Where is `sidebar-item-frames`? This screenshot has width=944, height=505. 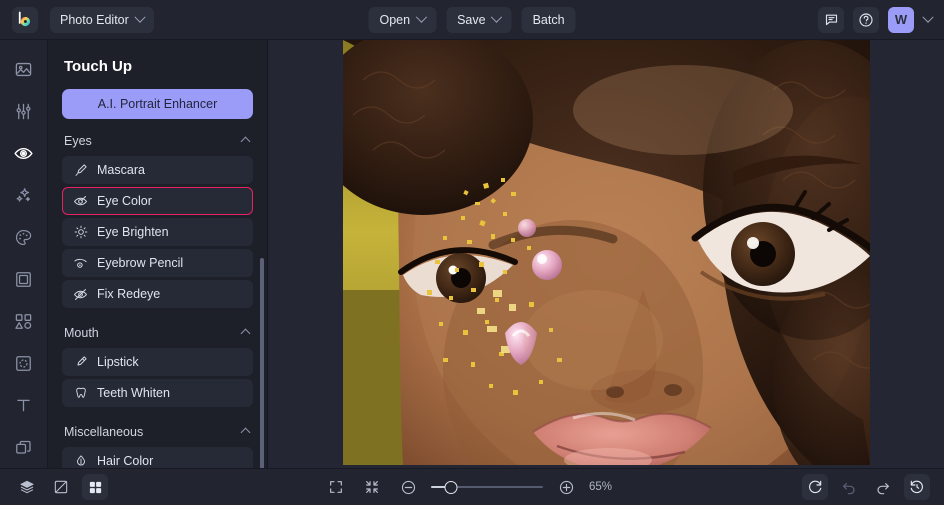 sidebar-item-frames is located at coordinates (24, 279).